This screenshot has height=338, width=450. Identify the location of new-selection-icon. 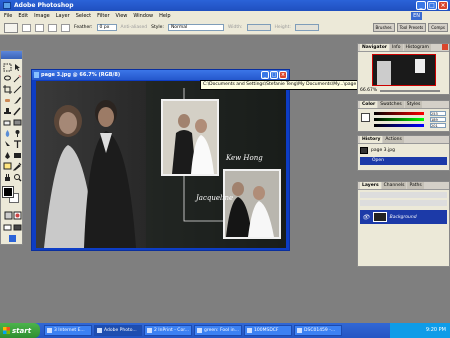
(26, 27).